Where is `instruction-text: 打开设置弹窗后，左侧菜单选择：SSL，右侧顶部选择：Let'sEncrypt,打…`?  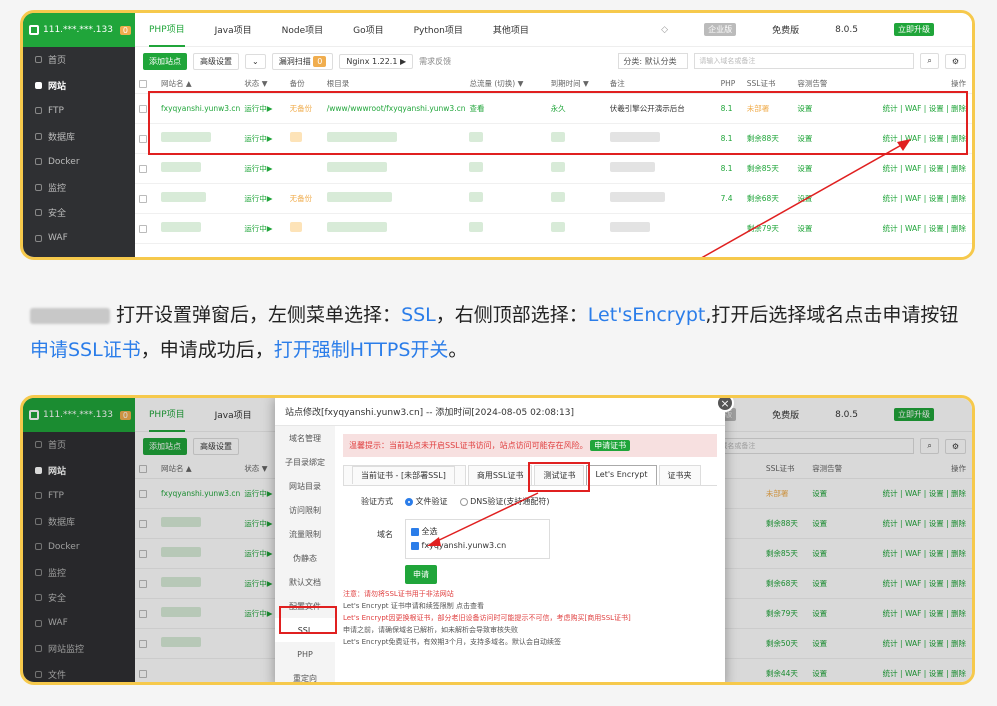
instruction-text: 打开设置弹窗后，左侧菜单选择：SSL，右侧顶部选择：Let'sEncrypt,打… is located at coordinates (494, 332).